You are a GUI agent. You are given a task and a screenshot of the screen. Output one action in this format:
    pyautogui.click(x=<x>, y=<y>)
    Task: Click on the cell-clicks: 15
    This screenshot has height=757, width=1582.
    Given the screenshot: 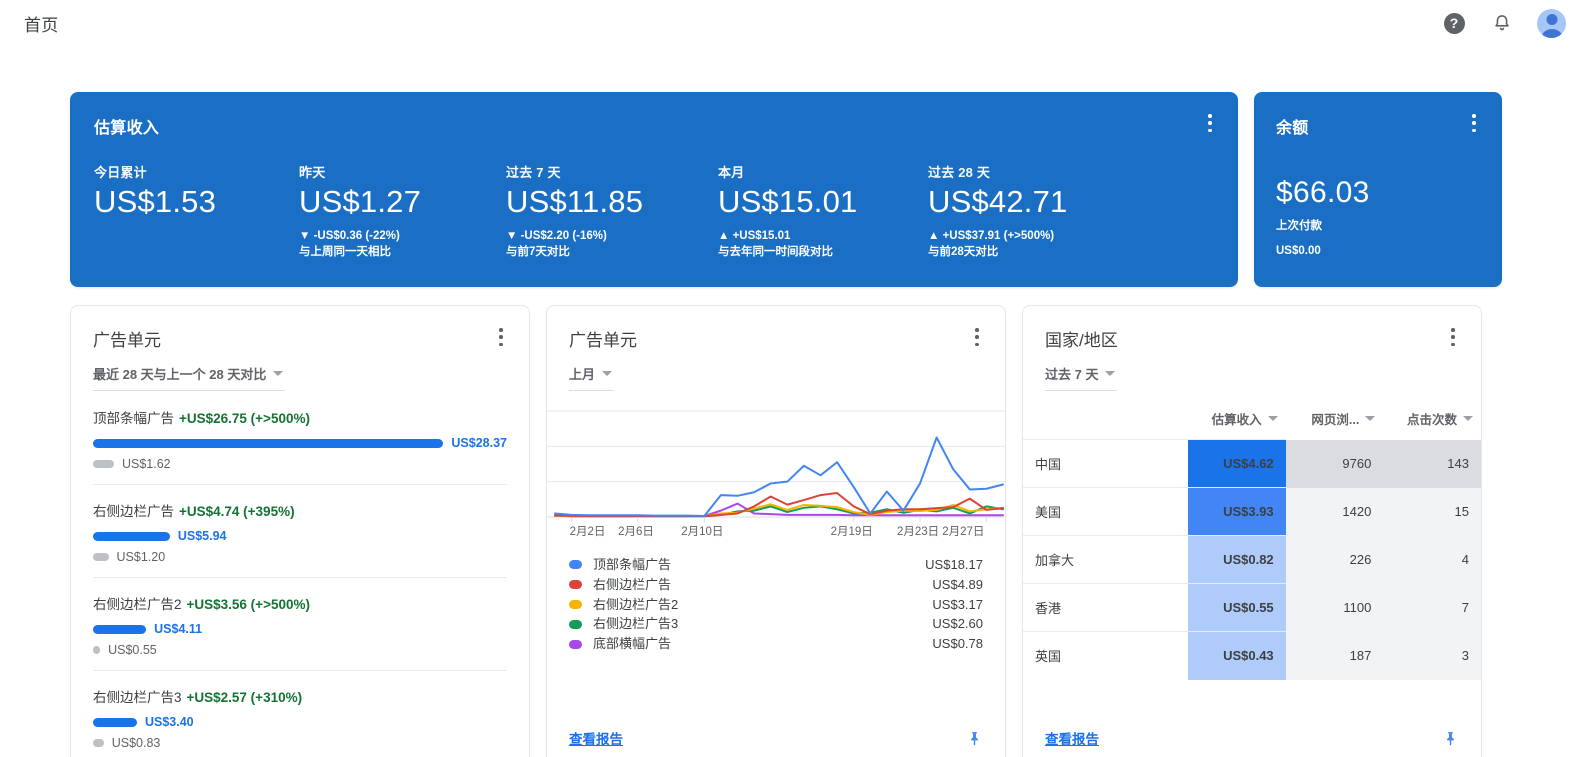 What is the action you would take?
    pyautogui.click(x=1432, y=511)
    